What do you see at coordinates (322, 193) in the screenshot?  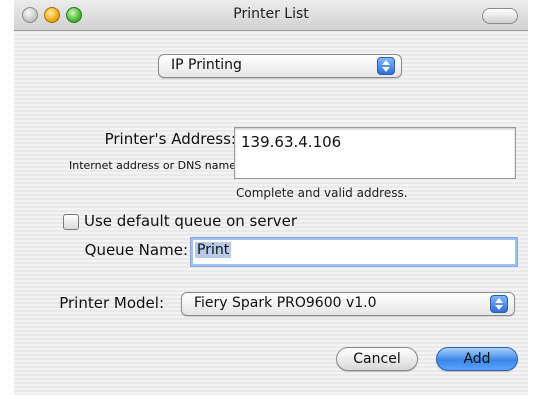 I see `address-validation-status: Complete and valid address.` at bounding box center [322, 193].